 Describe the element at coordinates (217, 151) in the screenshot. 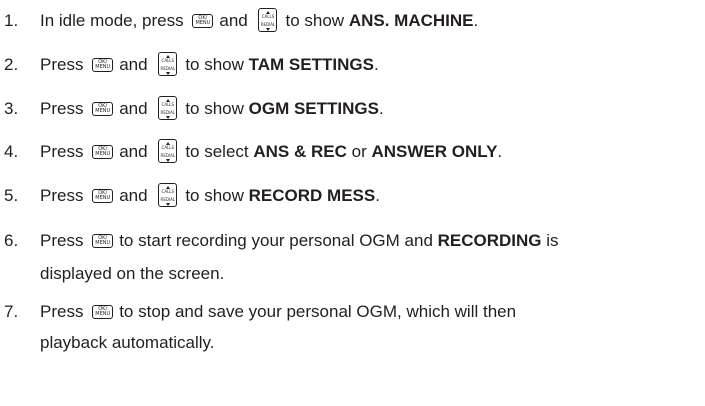

I see `step-text: to select` at that location.